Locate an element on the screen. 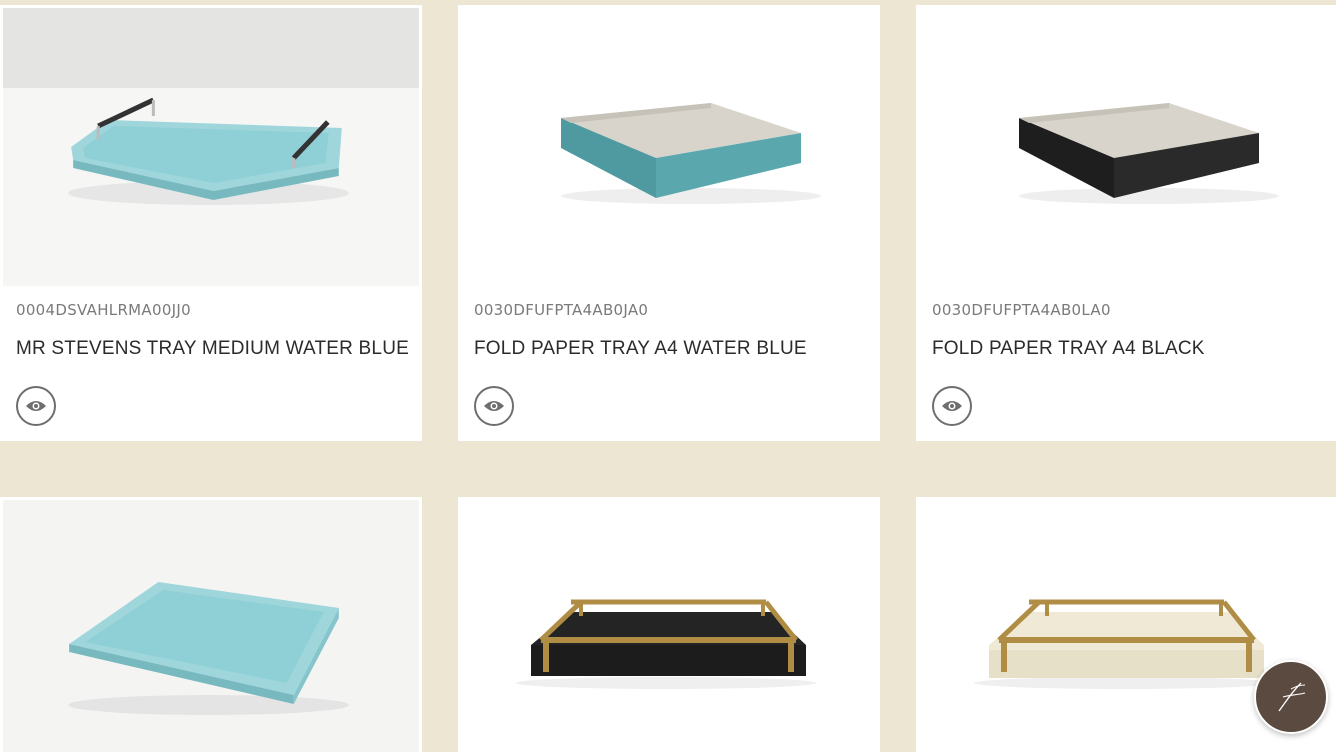  product-title: MR STEVENS TRAY MEDIUM WATER BLUE is located at coordinates (212, 349).